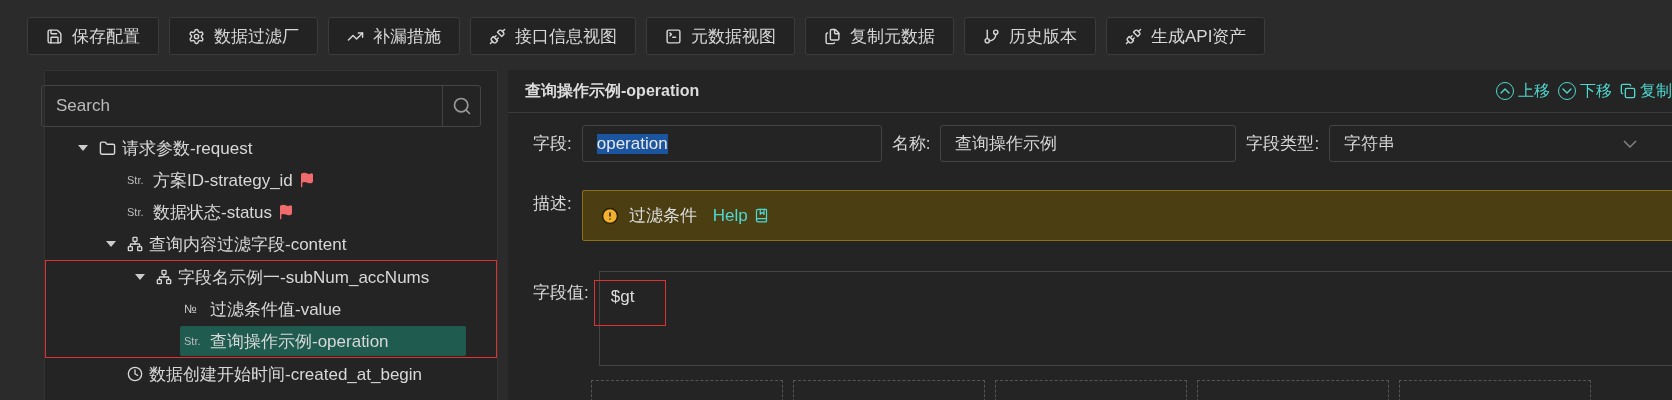 The height and width of the screenshot is (400, 1672). I want to click on value-text: $gt, so click(629, 303).